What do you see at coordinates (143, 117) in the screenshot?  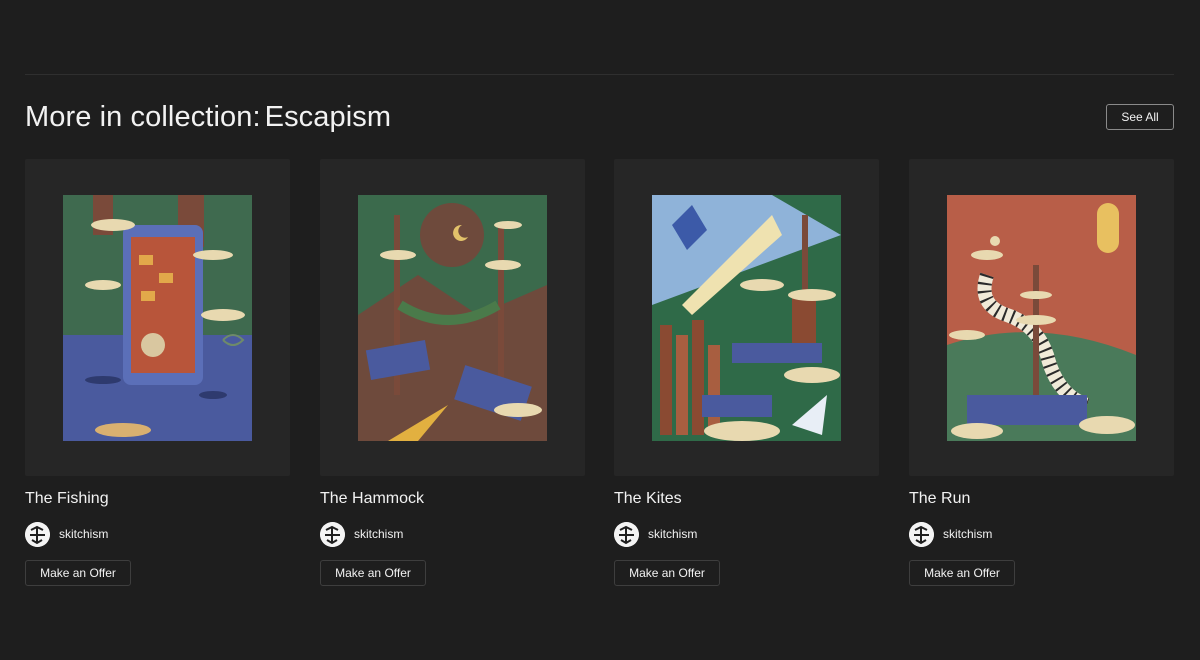 I see `section-title-prefix: More in collection:` at bounding box center [143, 117].